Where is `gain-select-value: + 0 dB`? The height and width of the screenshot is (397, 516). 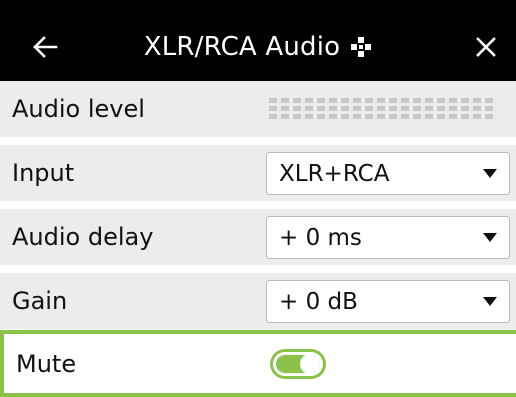 gain-select-value: + 0 dB is located at coordinates (318, 301).